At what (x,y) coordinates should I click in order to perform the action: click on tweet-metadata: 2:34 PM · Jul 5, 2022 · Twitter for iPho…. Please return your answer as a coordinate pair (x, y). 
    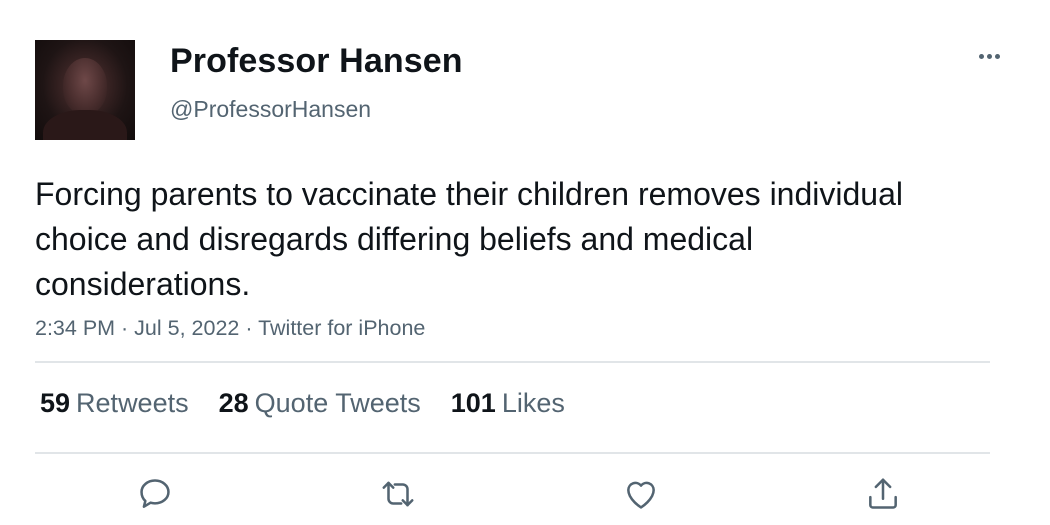
    Looking at the image, I should click on (230, 328).